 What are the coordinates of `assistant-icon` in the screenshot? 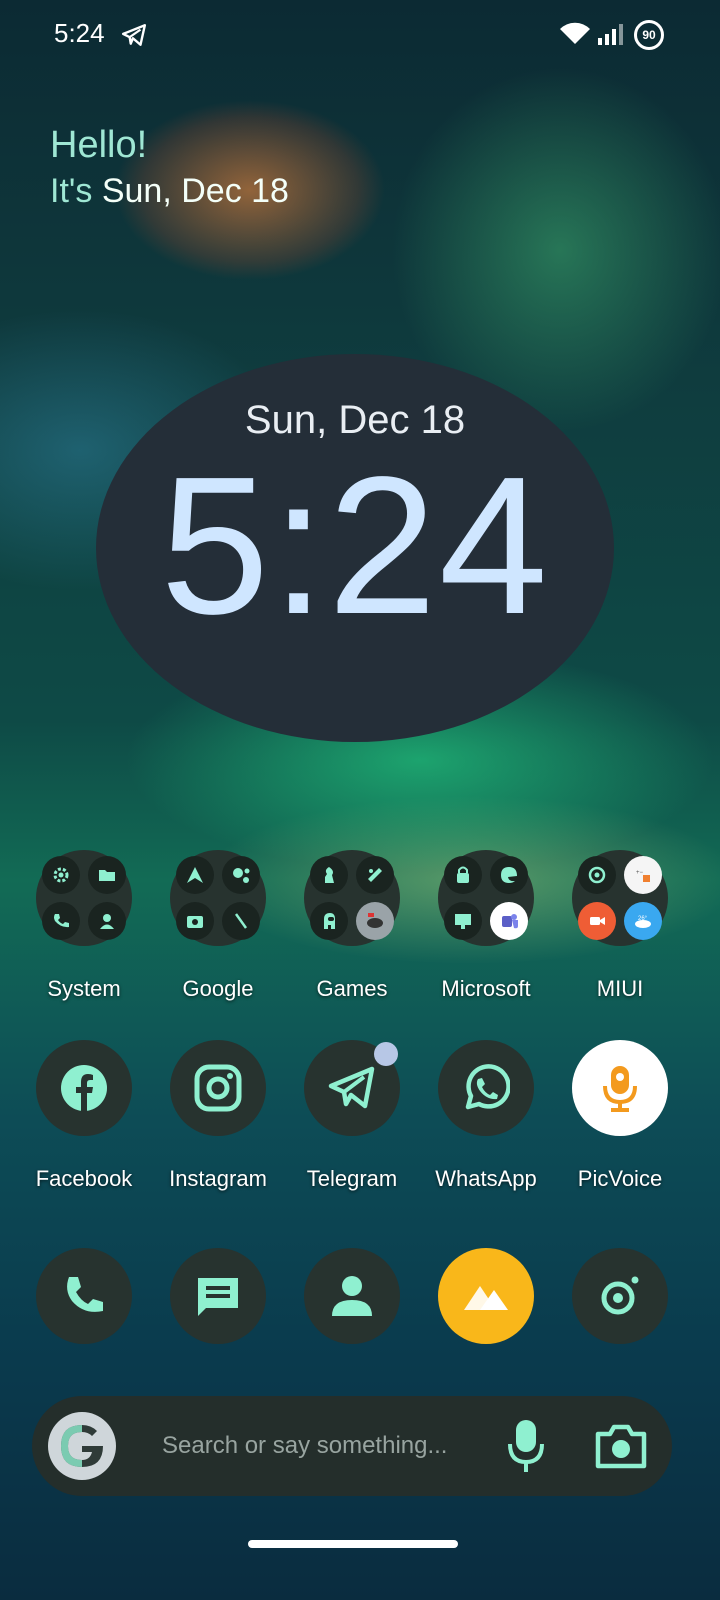 It's located at (241, 875).